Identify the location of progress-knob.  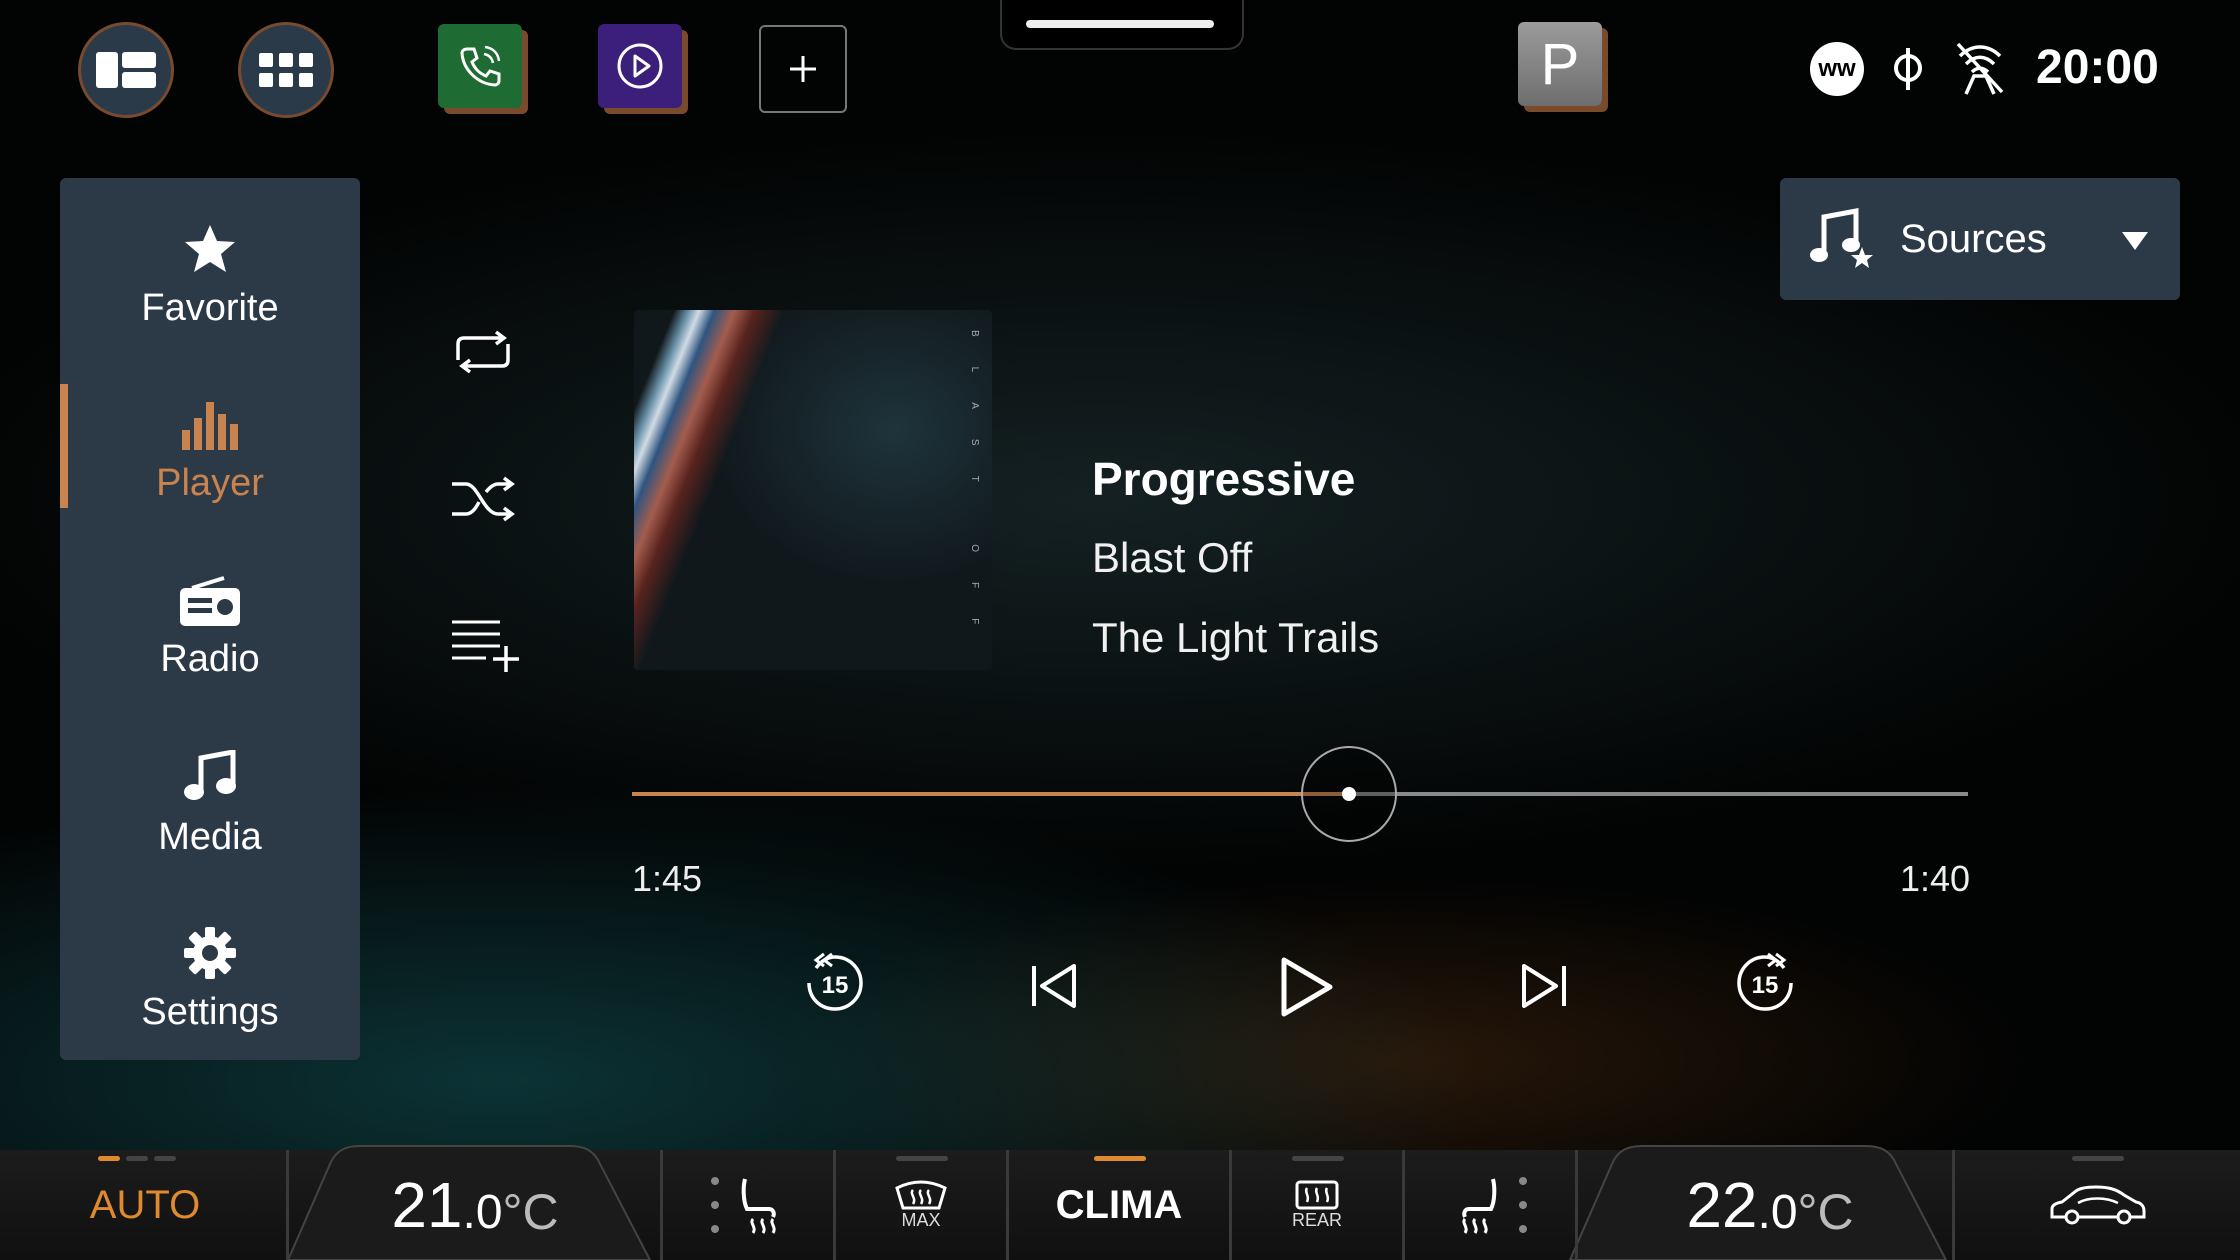
(1349, 794).